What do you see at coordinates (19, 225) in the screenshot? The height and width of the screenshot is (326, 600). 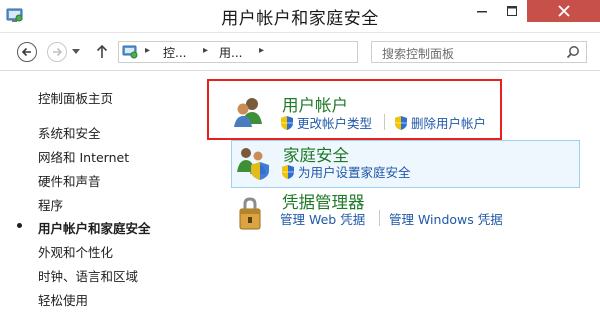 I see `active-bullet` at bounding box center [19, 225].